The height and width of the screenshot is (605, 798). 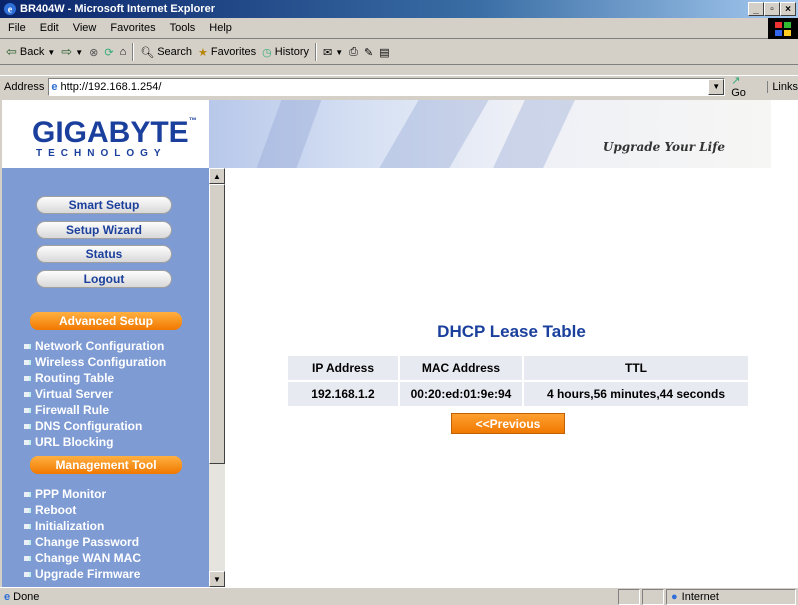 I want to click on print-button: ⎙, so click(x=353, y=52).